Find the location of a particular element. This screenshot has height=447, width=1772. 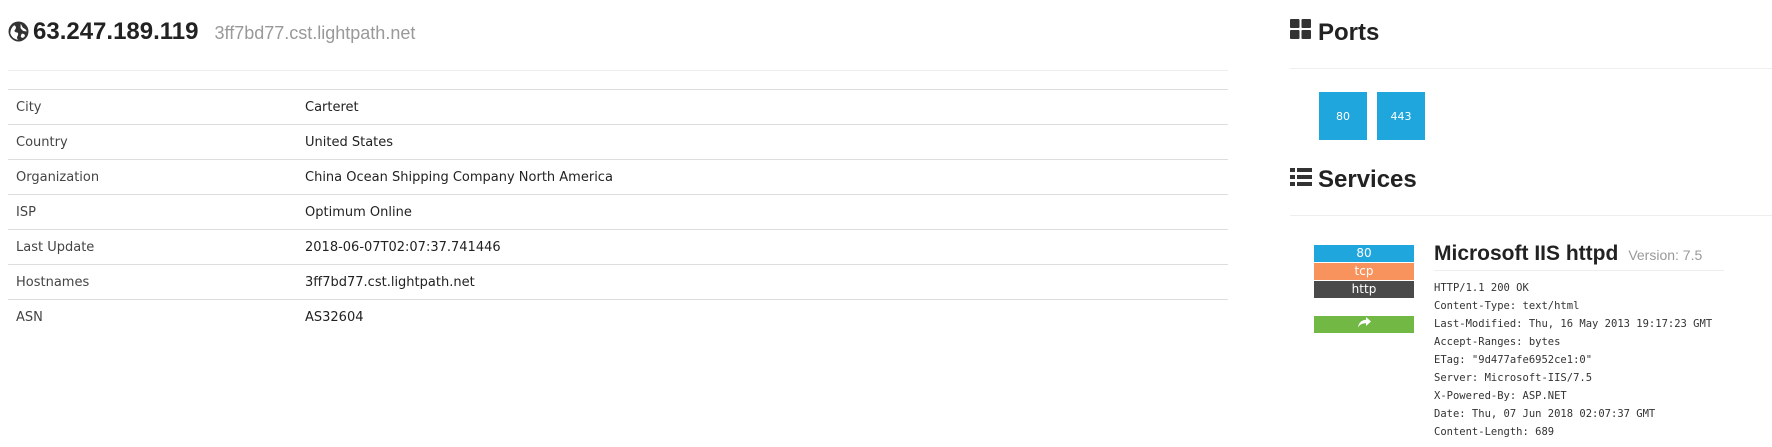

ports-heading-label: Ports is located at coordinates (1349, 32).